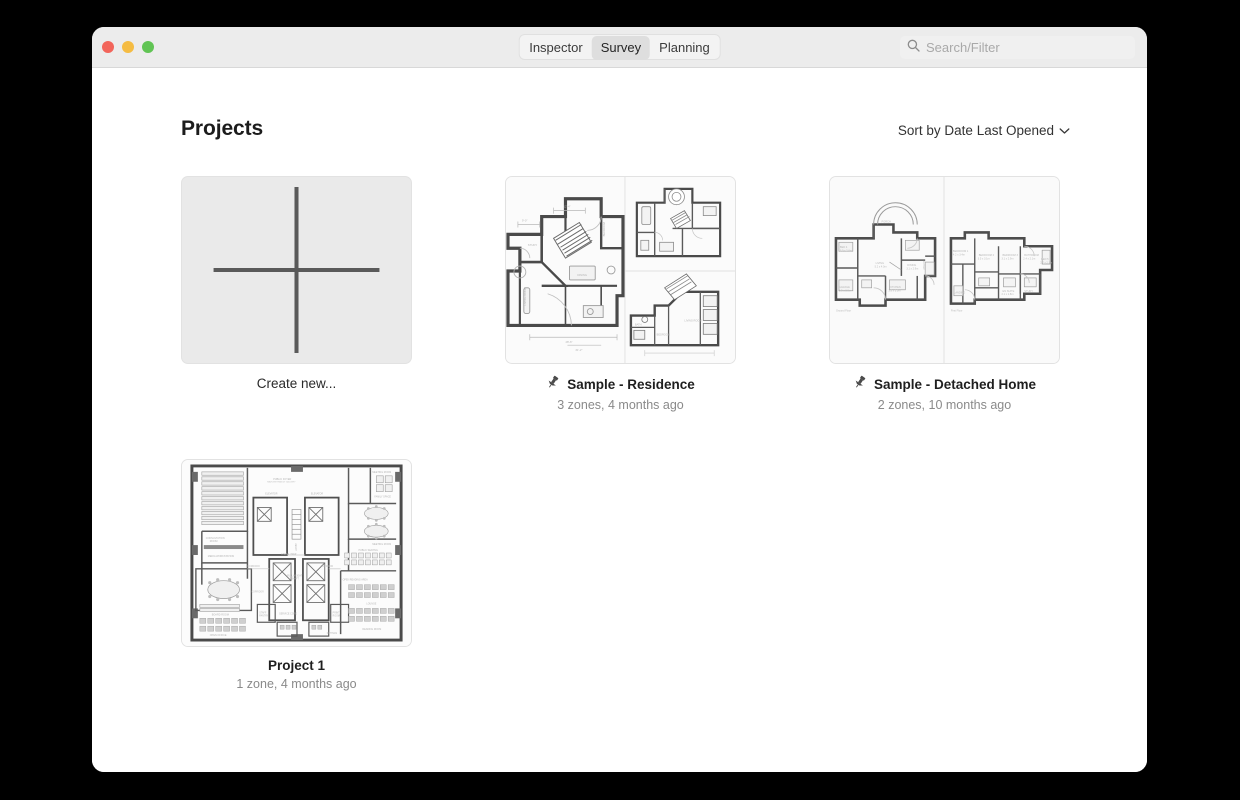  Describe the element at coordinates (959, 255) in the screenshot. I see `svg-text: 4.2 x 3.4m` at that location.